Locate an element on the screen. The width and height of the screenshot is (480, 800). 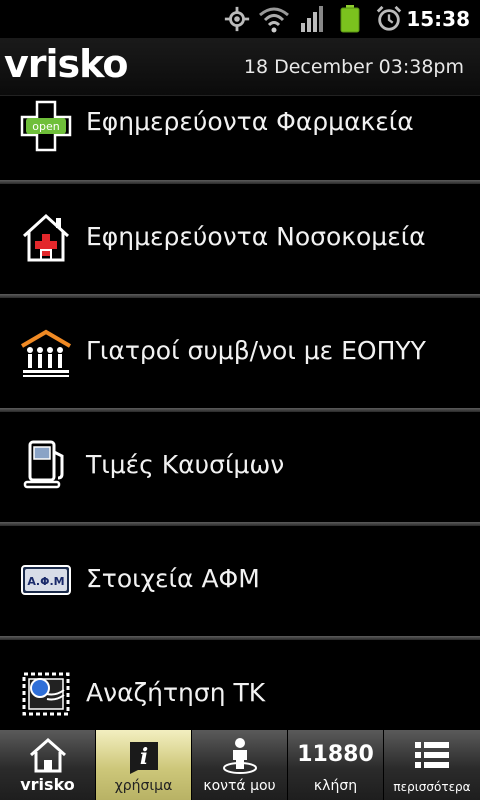
tab-more: περισσότερα is located at coordinates (432, 765).